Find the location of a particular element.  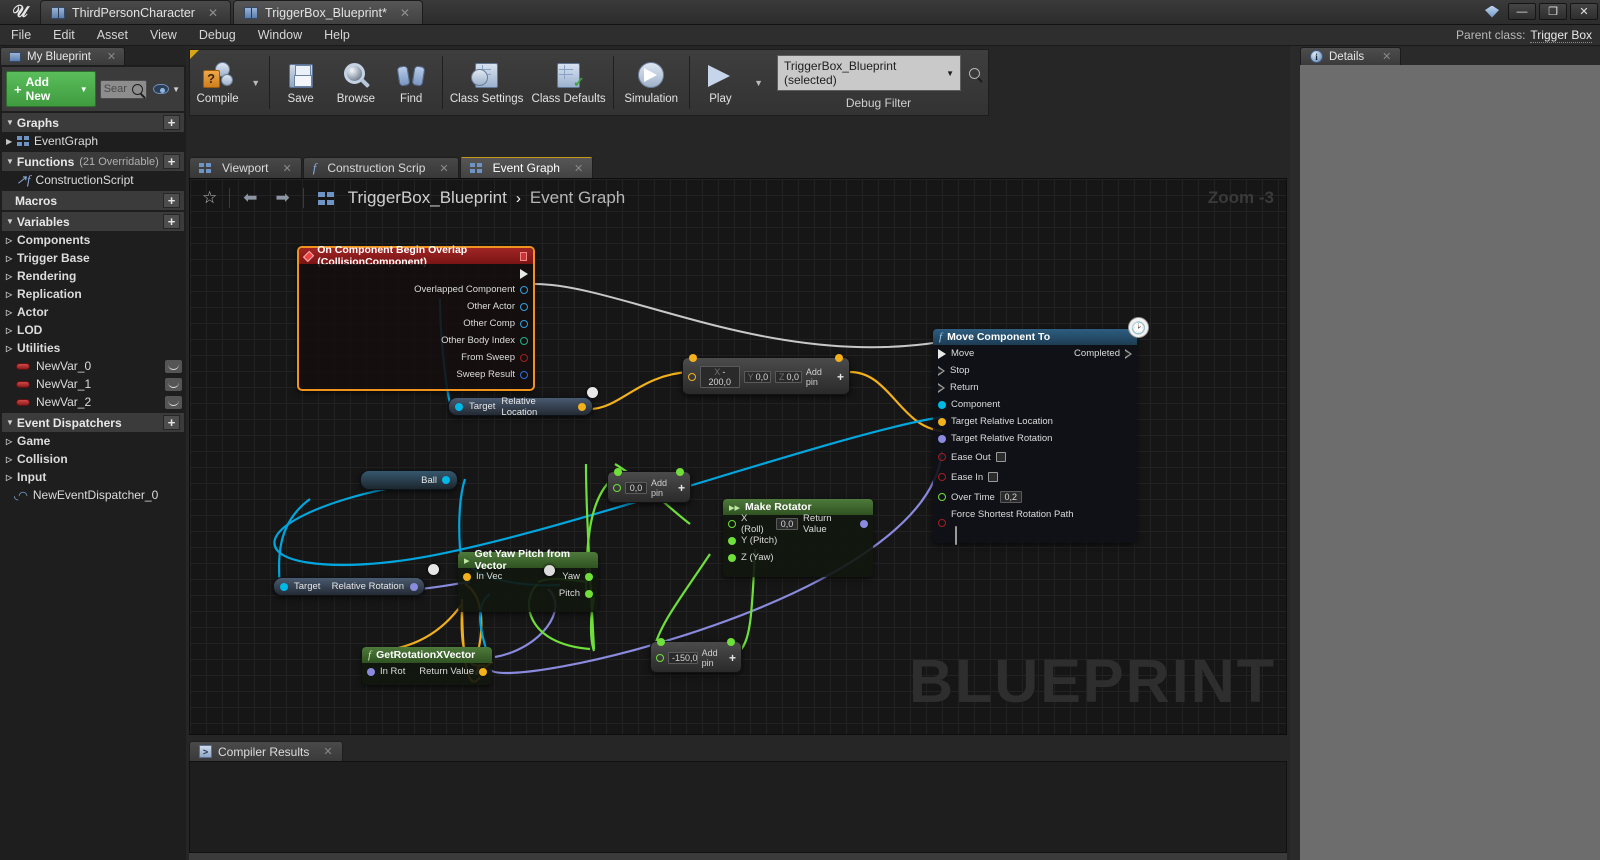

pin-target-relative-rotation: Target Relative Rotation is located at coordinates (1035, 438).